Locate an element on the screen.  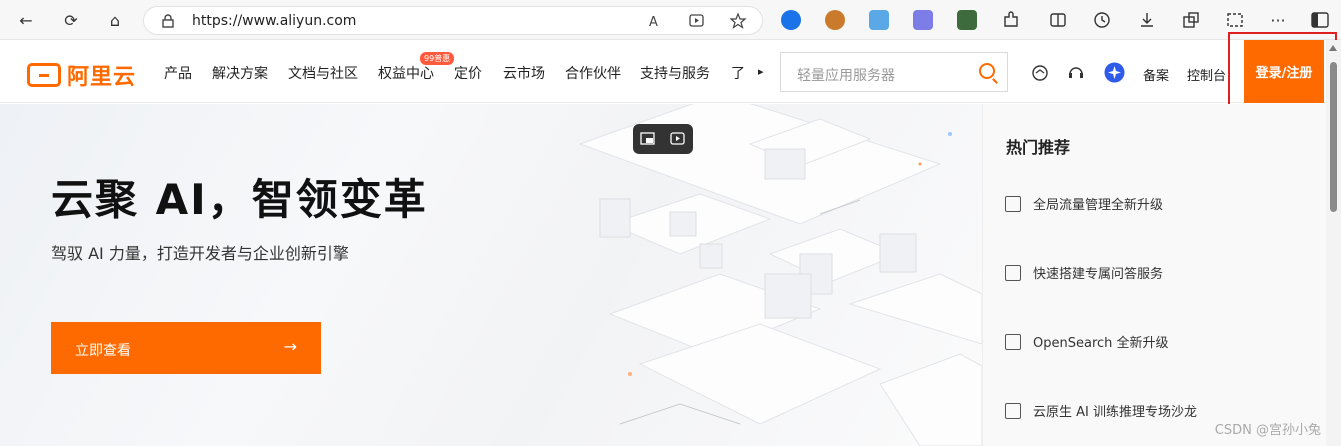
recommend-item-label: OpenSearch 全新升级 is located at coordinates (1101, 343).